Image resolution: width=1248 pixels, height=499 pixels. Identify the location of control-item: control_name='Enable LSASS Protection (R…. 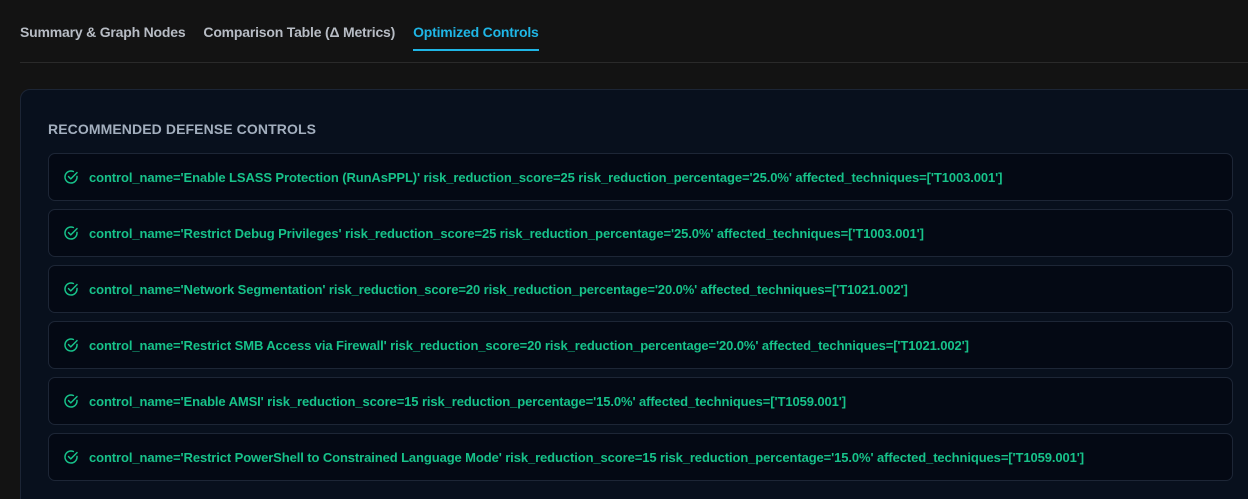
(640, 177).